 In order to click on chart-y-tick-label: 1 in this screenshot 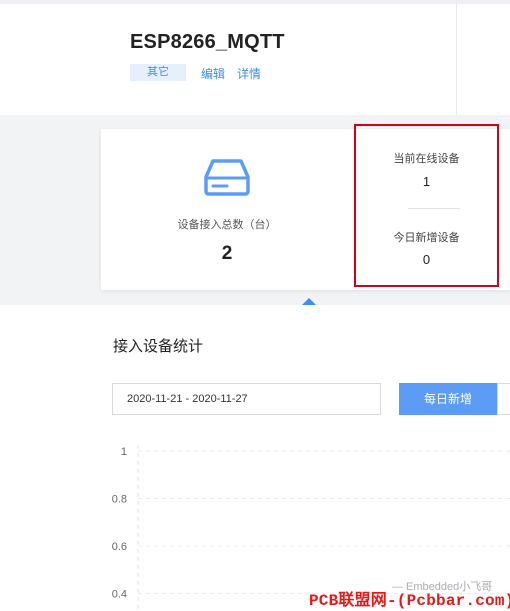, I will do `click(124, 452)`.